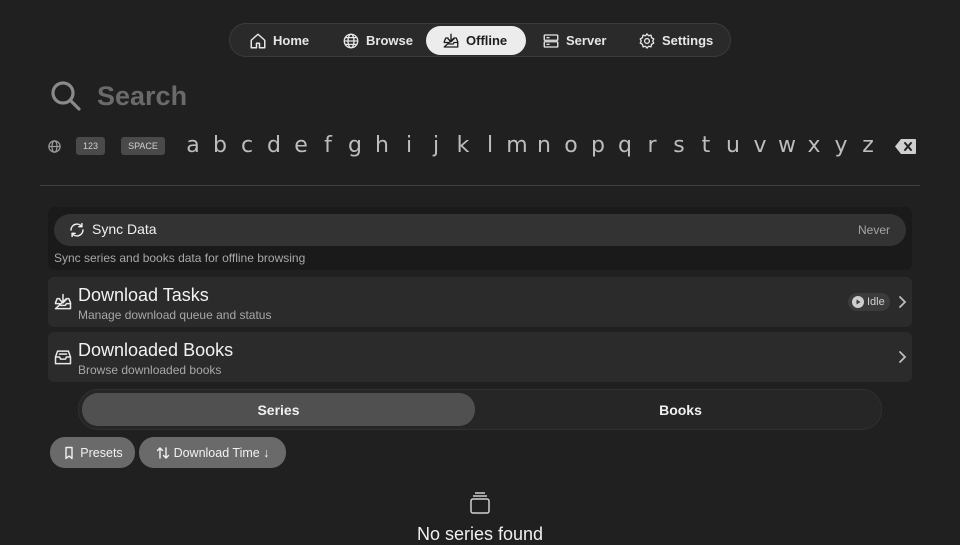 The width and height of the screenshot is (960, 545). I want to click on status-badge: Idle, so click(869, 302).